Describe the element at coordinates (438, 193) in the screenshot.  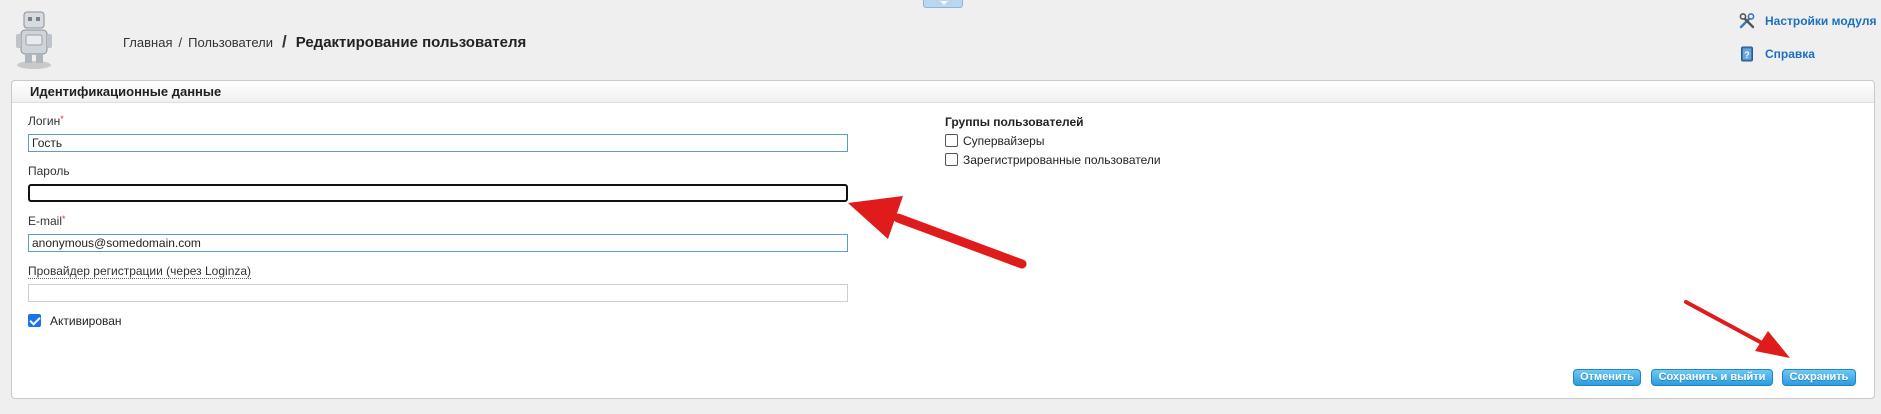
I see `password-field` at that location.